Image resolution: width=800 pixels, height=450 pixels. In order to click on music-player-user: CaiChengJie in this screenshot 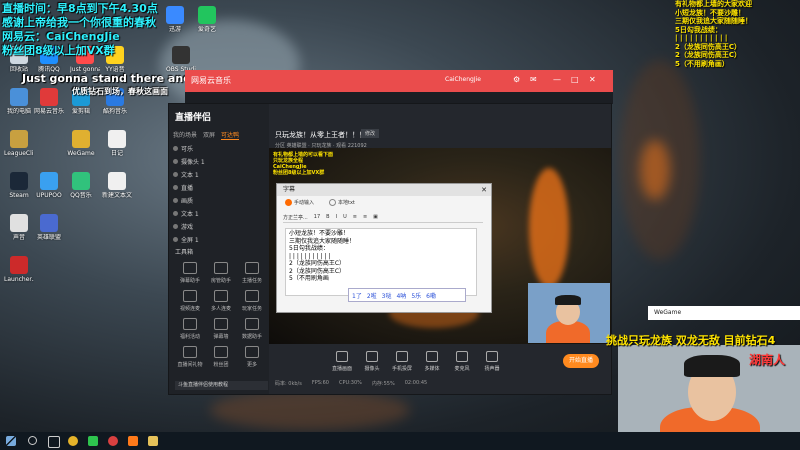, I will do `click(463, 79)`.